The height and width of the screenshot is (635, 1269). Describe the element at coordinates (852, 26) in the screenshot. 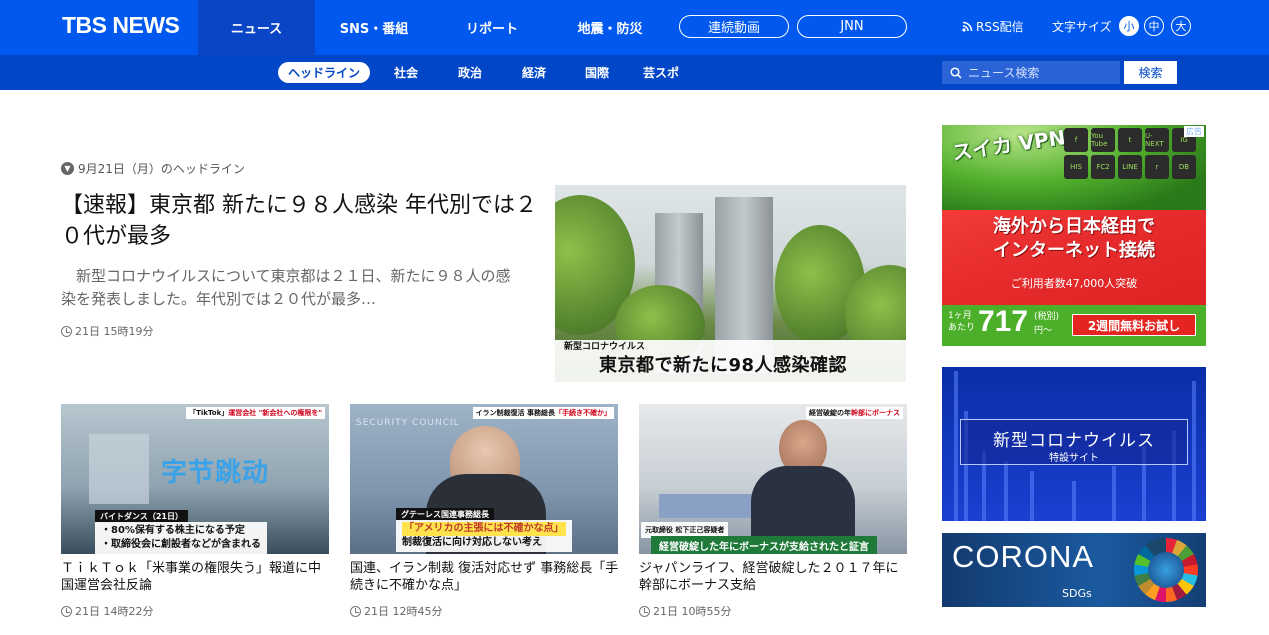

I see `jnn-button: JNN` at that location.